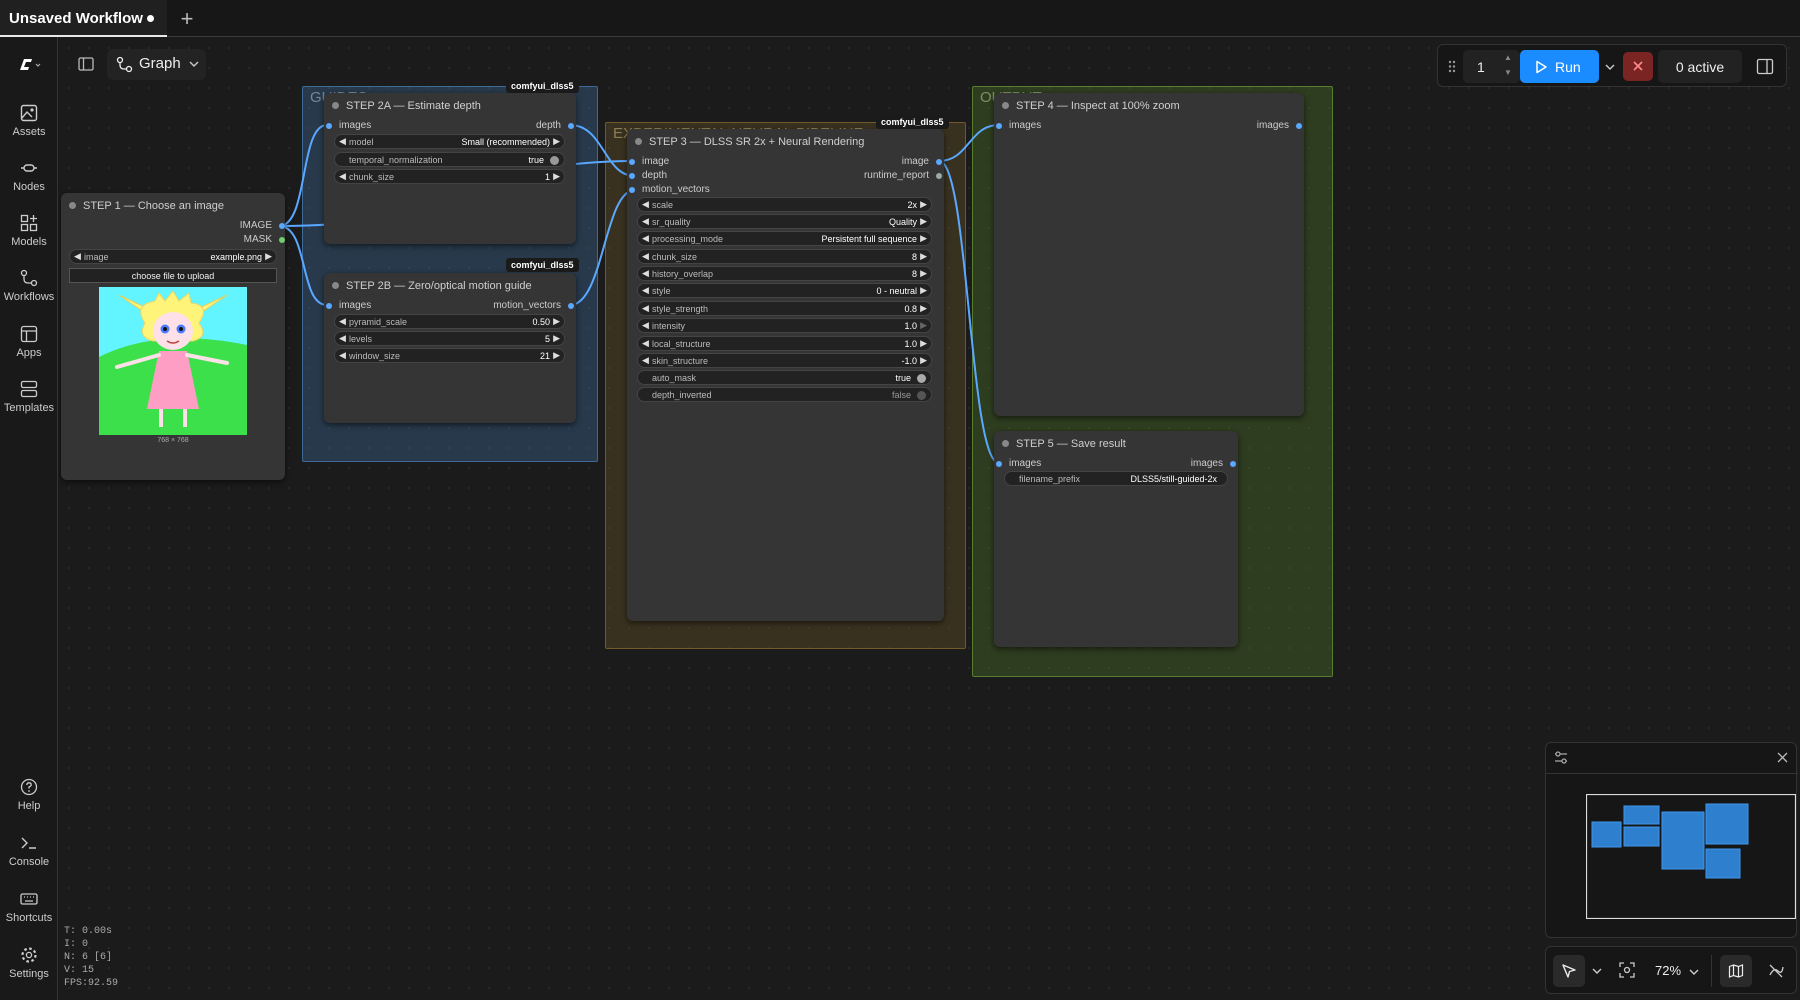 This screenshot has height=1000, width=1800. I want to click on input-depth: depth, so click(648, 175).